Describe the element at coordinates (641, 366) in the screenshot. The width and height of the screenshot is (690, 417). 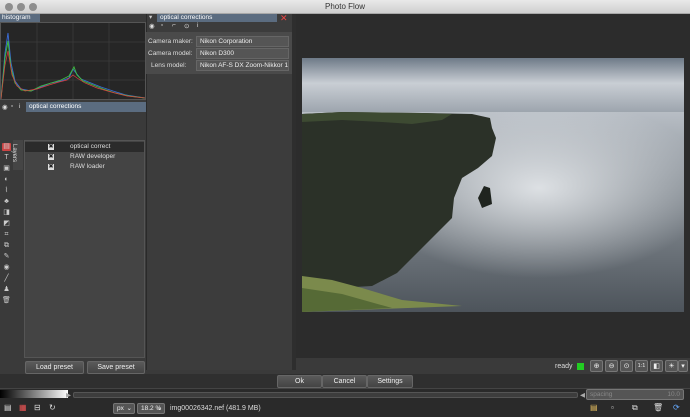
I see `zoom-100-button: 1:1` at that location.